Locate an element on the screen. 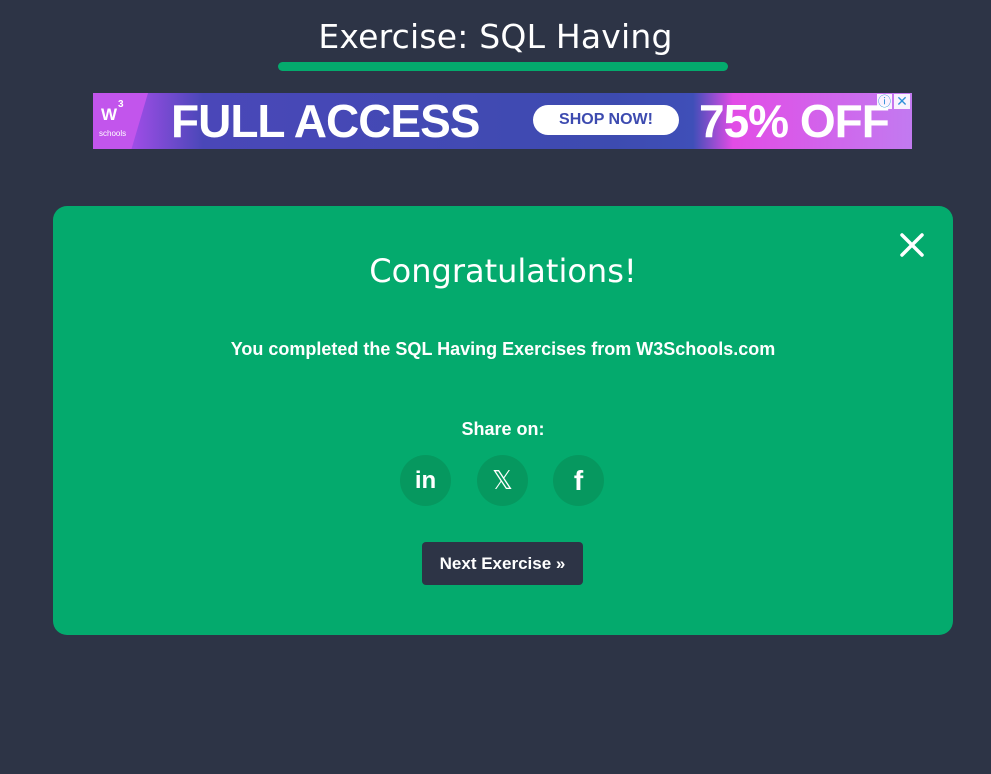  linkedin-icon: in is located at coordinates (425, 480).